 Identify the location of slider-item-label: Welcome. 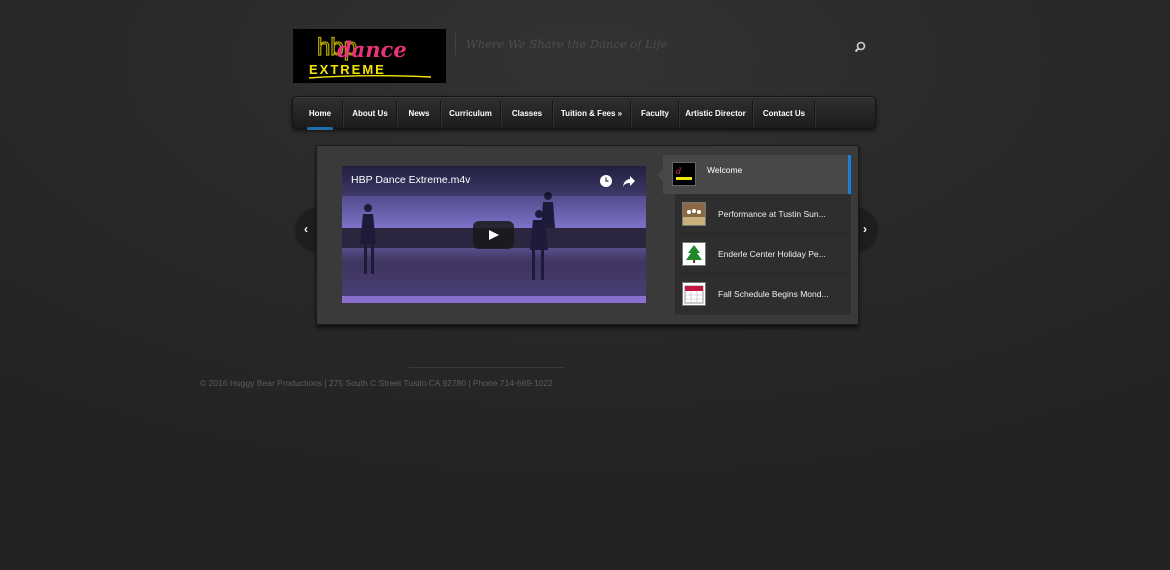
(725, 170).